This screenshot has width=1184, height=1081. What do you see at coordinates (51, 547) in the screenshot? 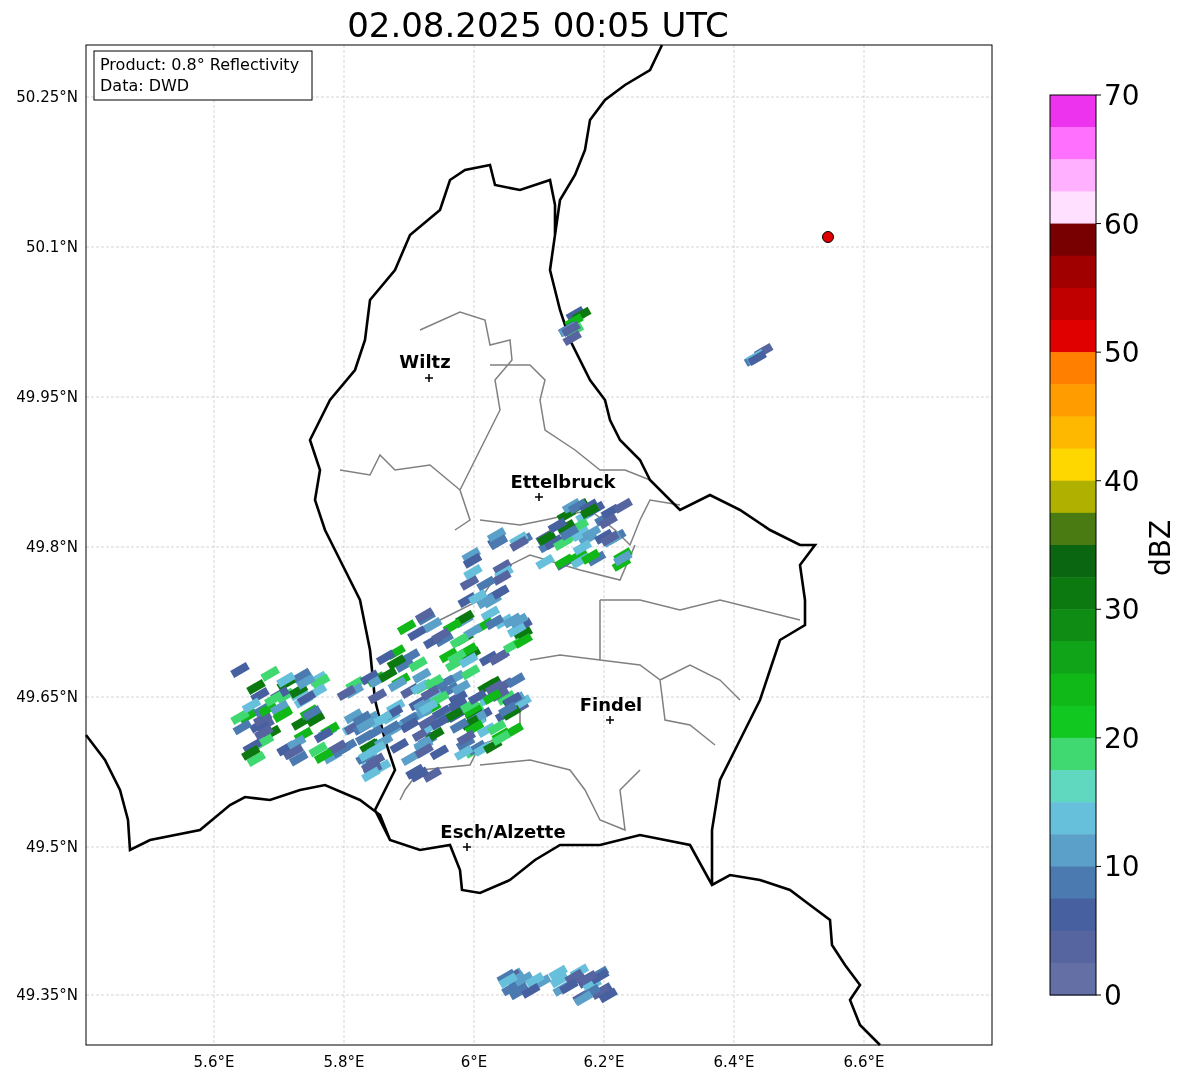
I see `latitude-label: 49.8°N` at bounding box center [51, 547].